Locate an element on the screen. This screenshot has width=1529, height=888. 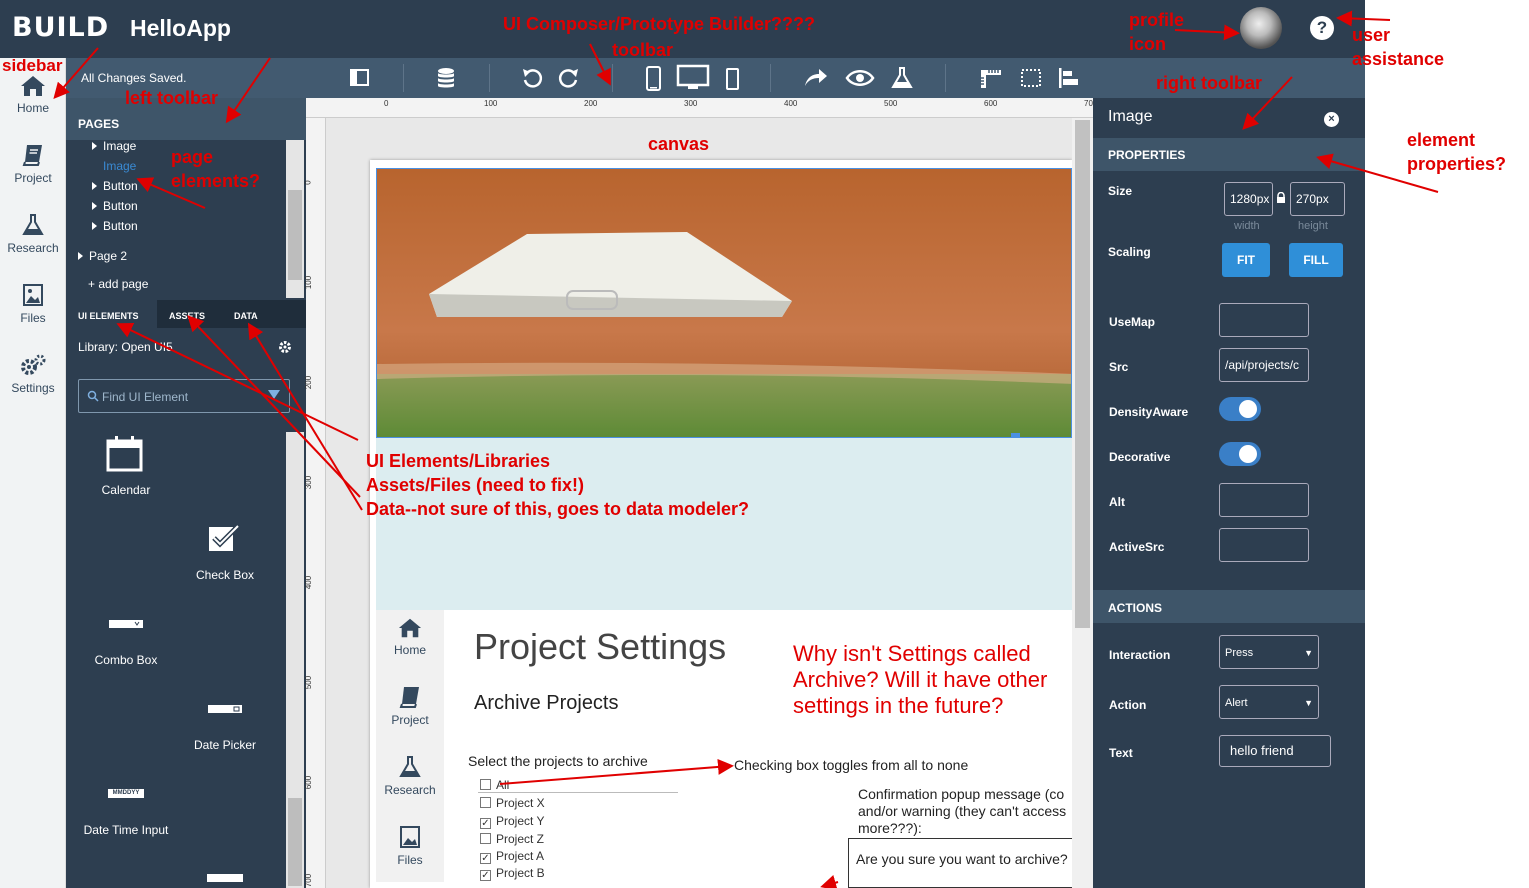
redo-icon is located at coordinates (569, 78).